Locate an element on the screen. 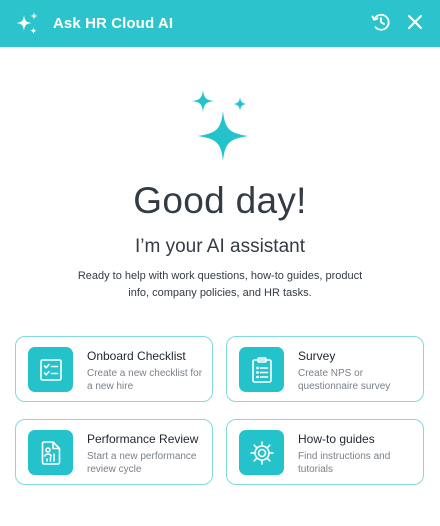  header-bar: Ask HR Cloud AI is located at coordinates (220, 23).